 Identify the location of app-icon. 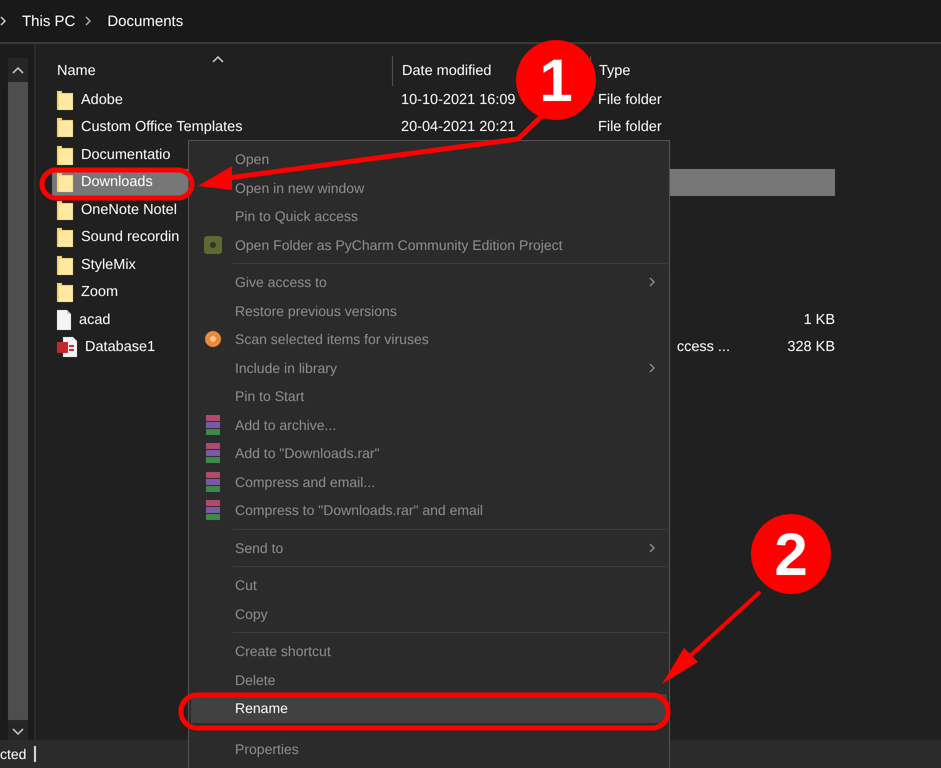
(213, 245).